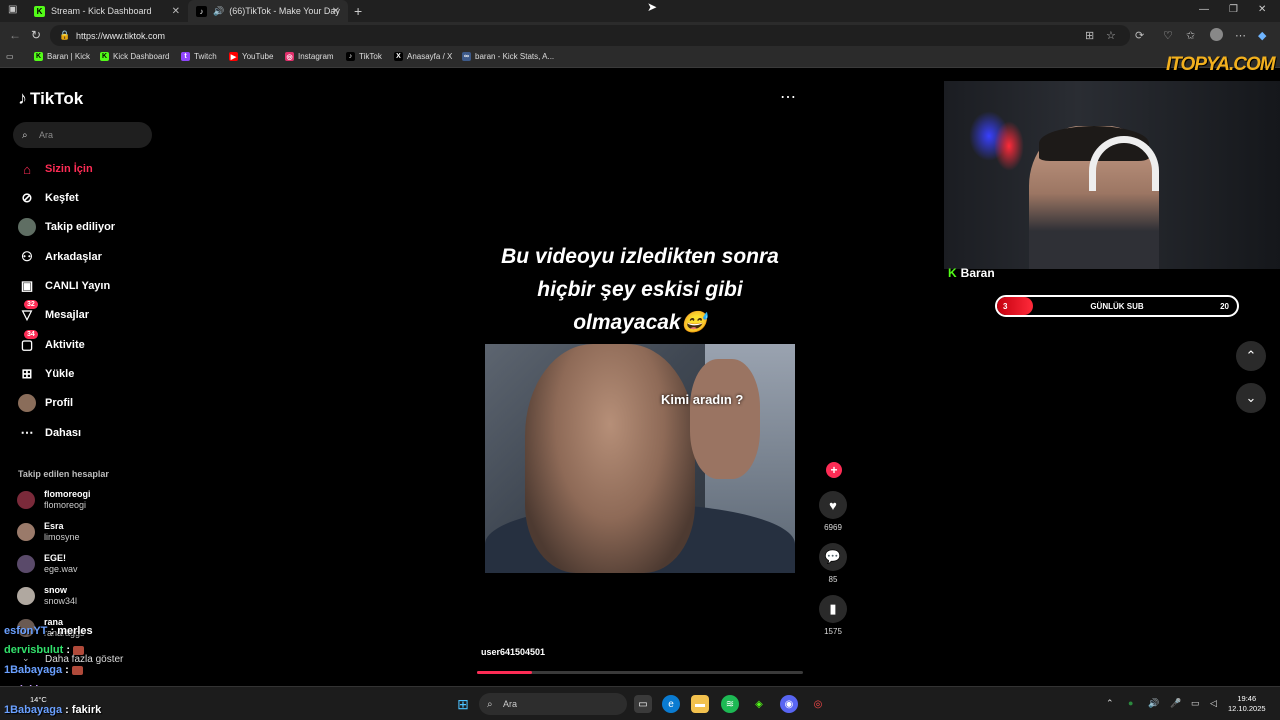 The image size is (1280, 720). I want to click on video-username: user641504501, so click(513, 652).